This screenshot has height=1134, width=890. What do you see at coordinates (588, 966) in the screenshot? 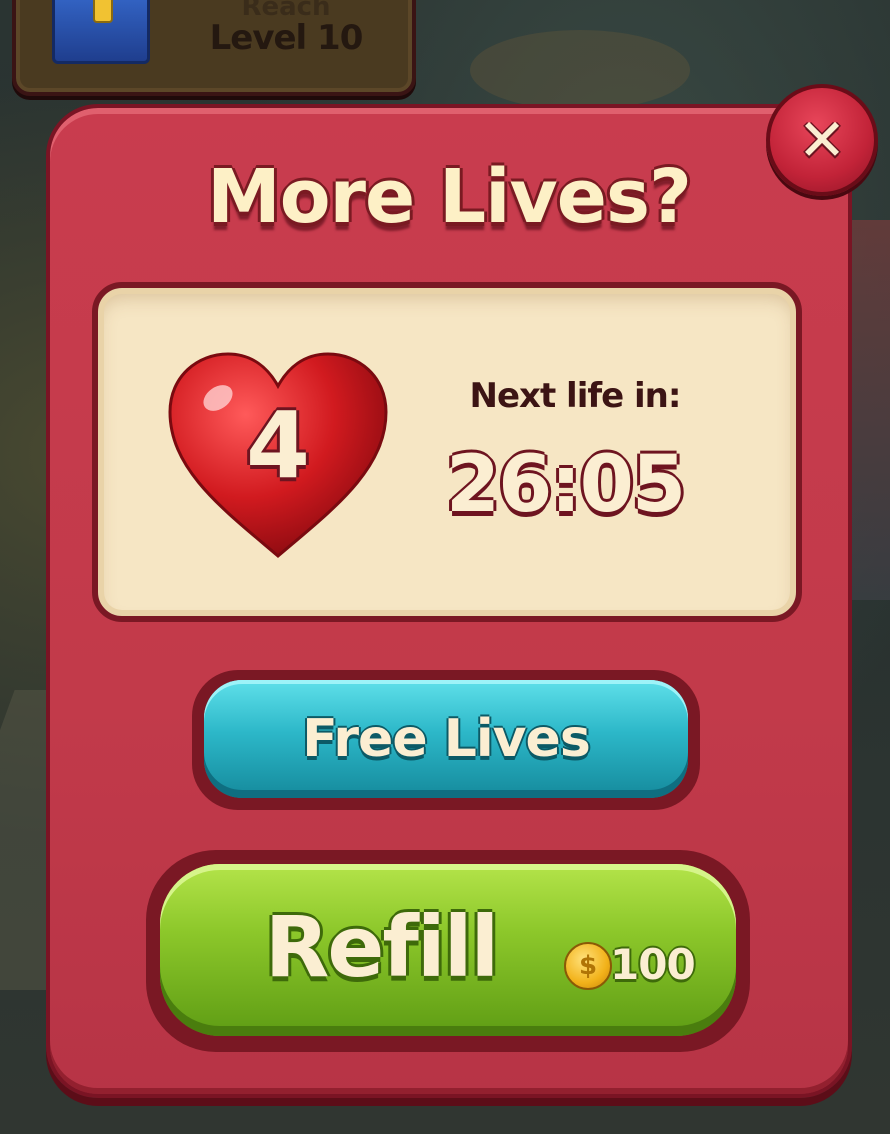
I see `coin-icon: $` at bounding box center [588, 966].